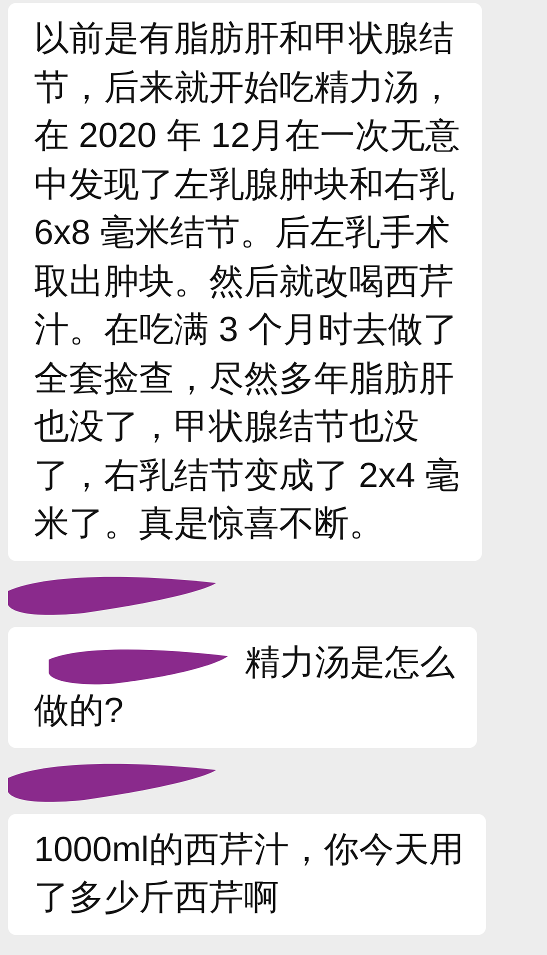 This screenshot has width=547, height=955. I want to click on message-text: 精力汤是怎么, so click(350, 663).